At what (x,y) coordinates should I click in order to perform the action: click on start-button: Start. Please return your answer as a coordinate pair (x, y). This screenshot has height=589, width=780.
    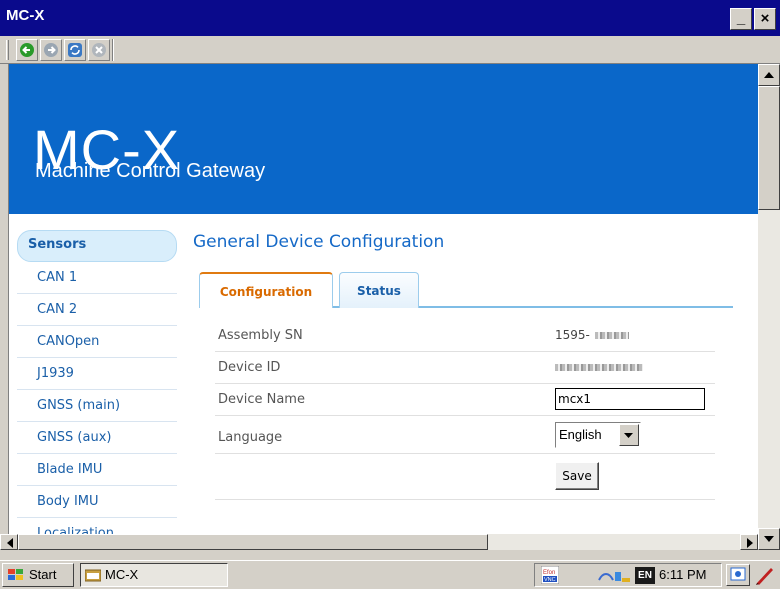
    Looking at the image, I should click on (38, 575).